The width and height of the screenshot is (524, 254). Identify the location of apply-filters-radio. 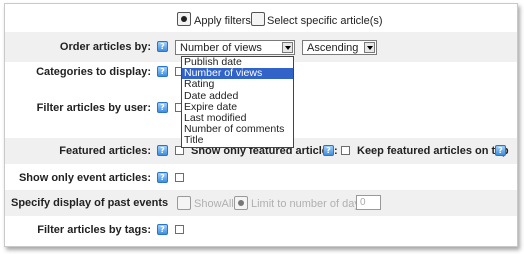
(184, 19).